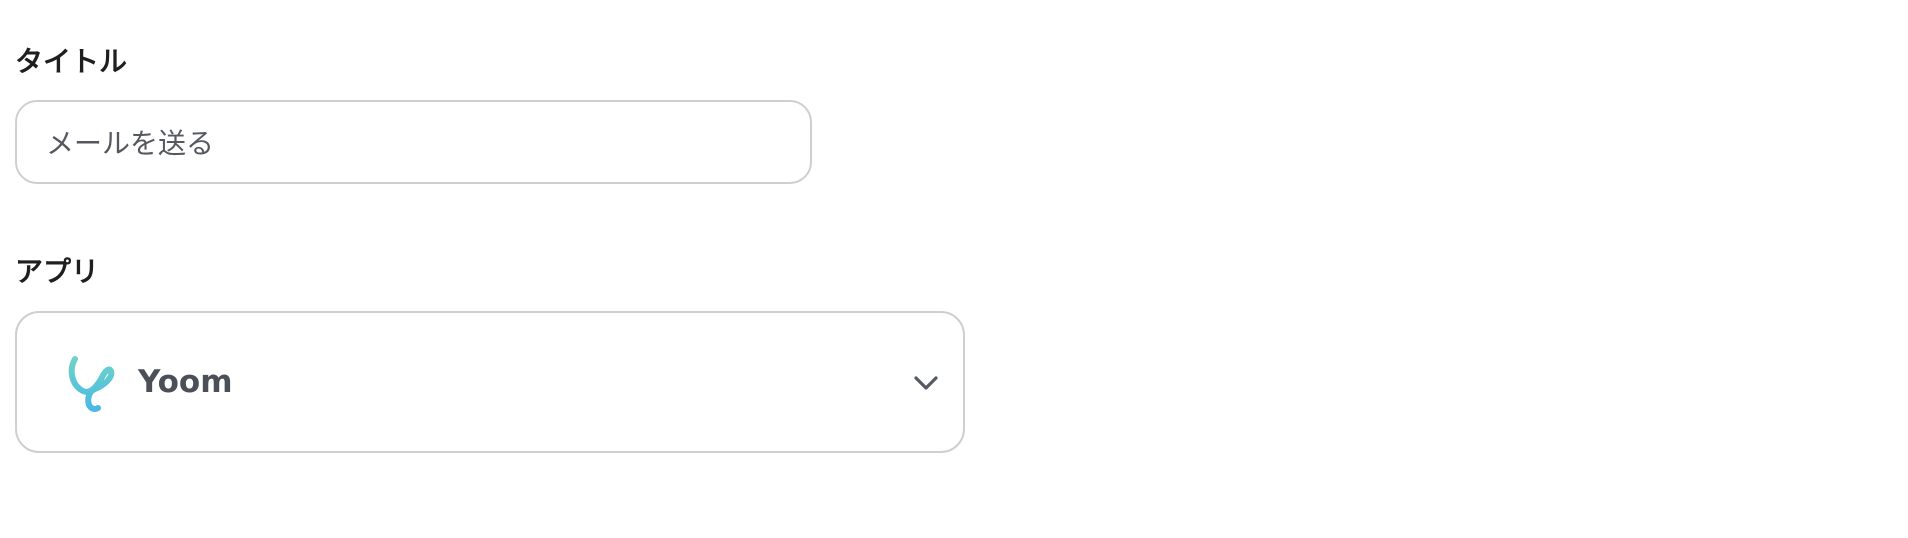 This screenshot has height=538, width=1908. I want to click on title-input-value: メールを送る, so click(130, 143).